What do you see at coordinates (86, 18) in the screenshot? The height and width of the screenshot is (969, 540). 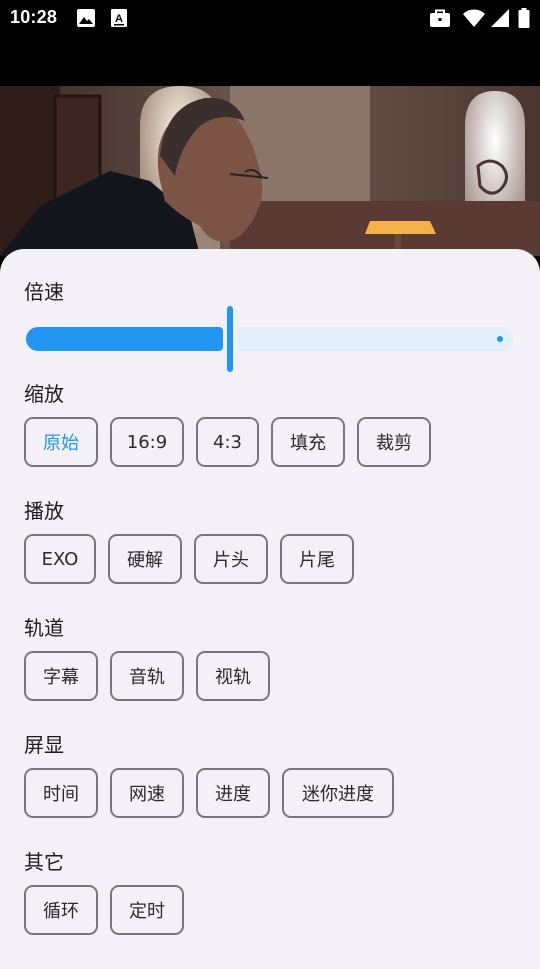 I see `image-icon` at bounding box center [86, 18].